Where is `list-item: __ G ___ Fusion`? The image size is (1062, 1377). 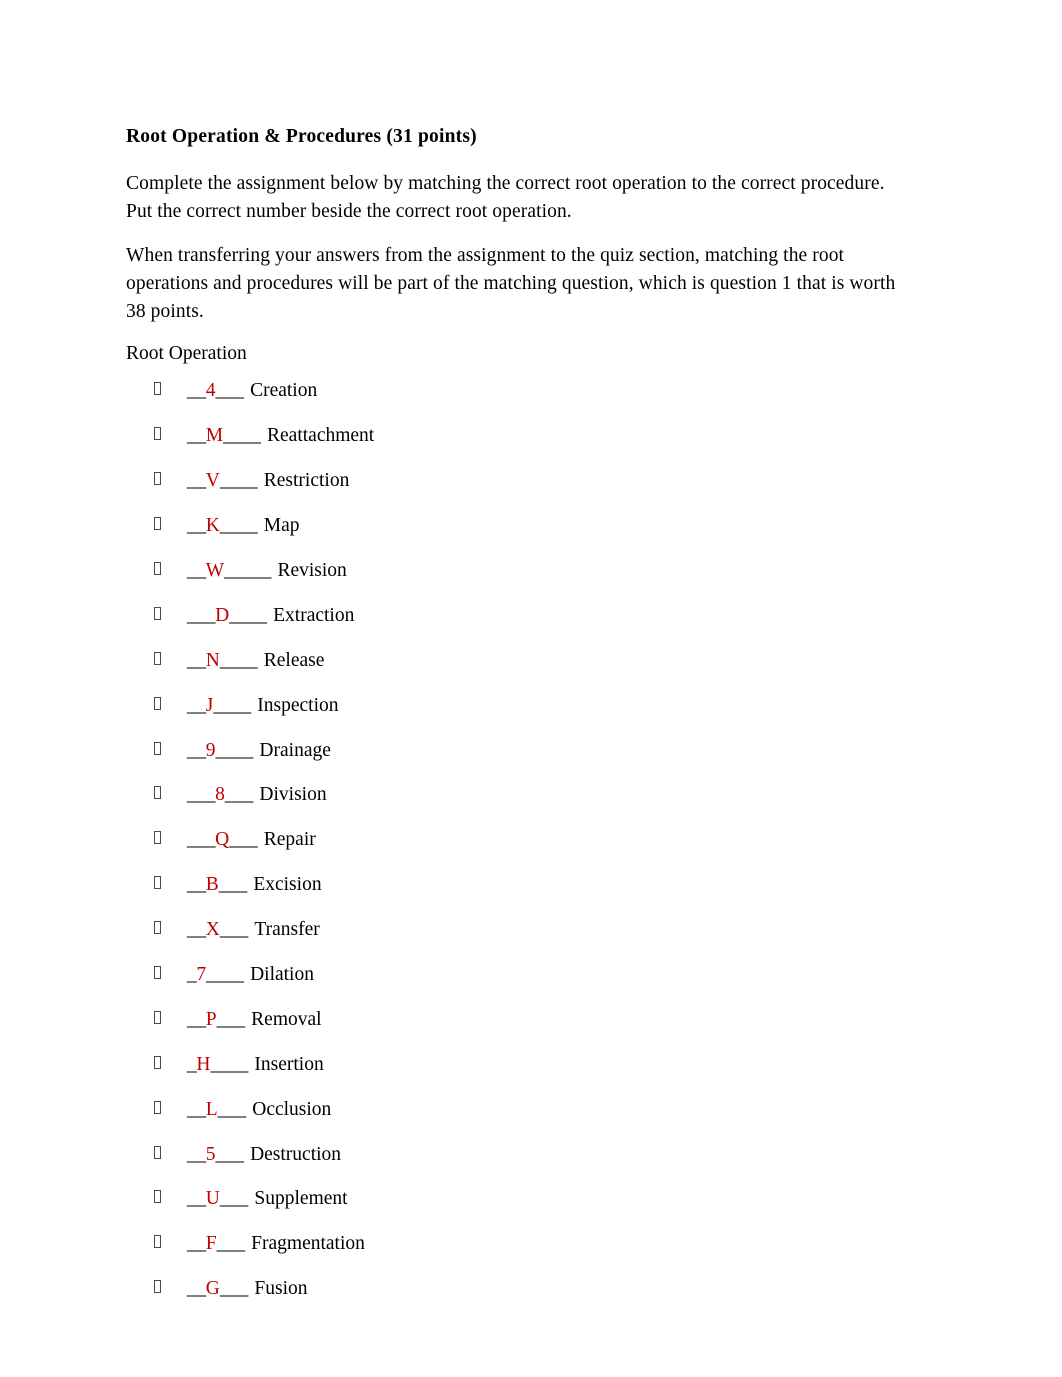
list-item: __ G ___ Fusion is located at coordinates (531, 1288).